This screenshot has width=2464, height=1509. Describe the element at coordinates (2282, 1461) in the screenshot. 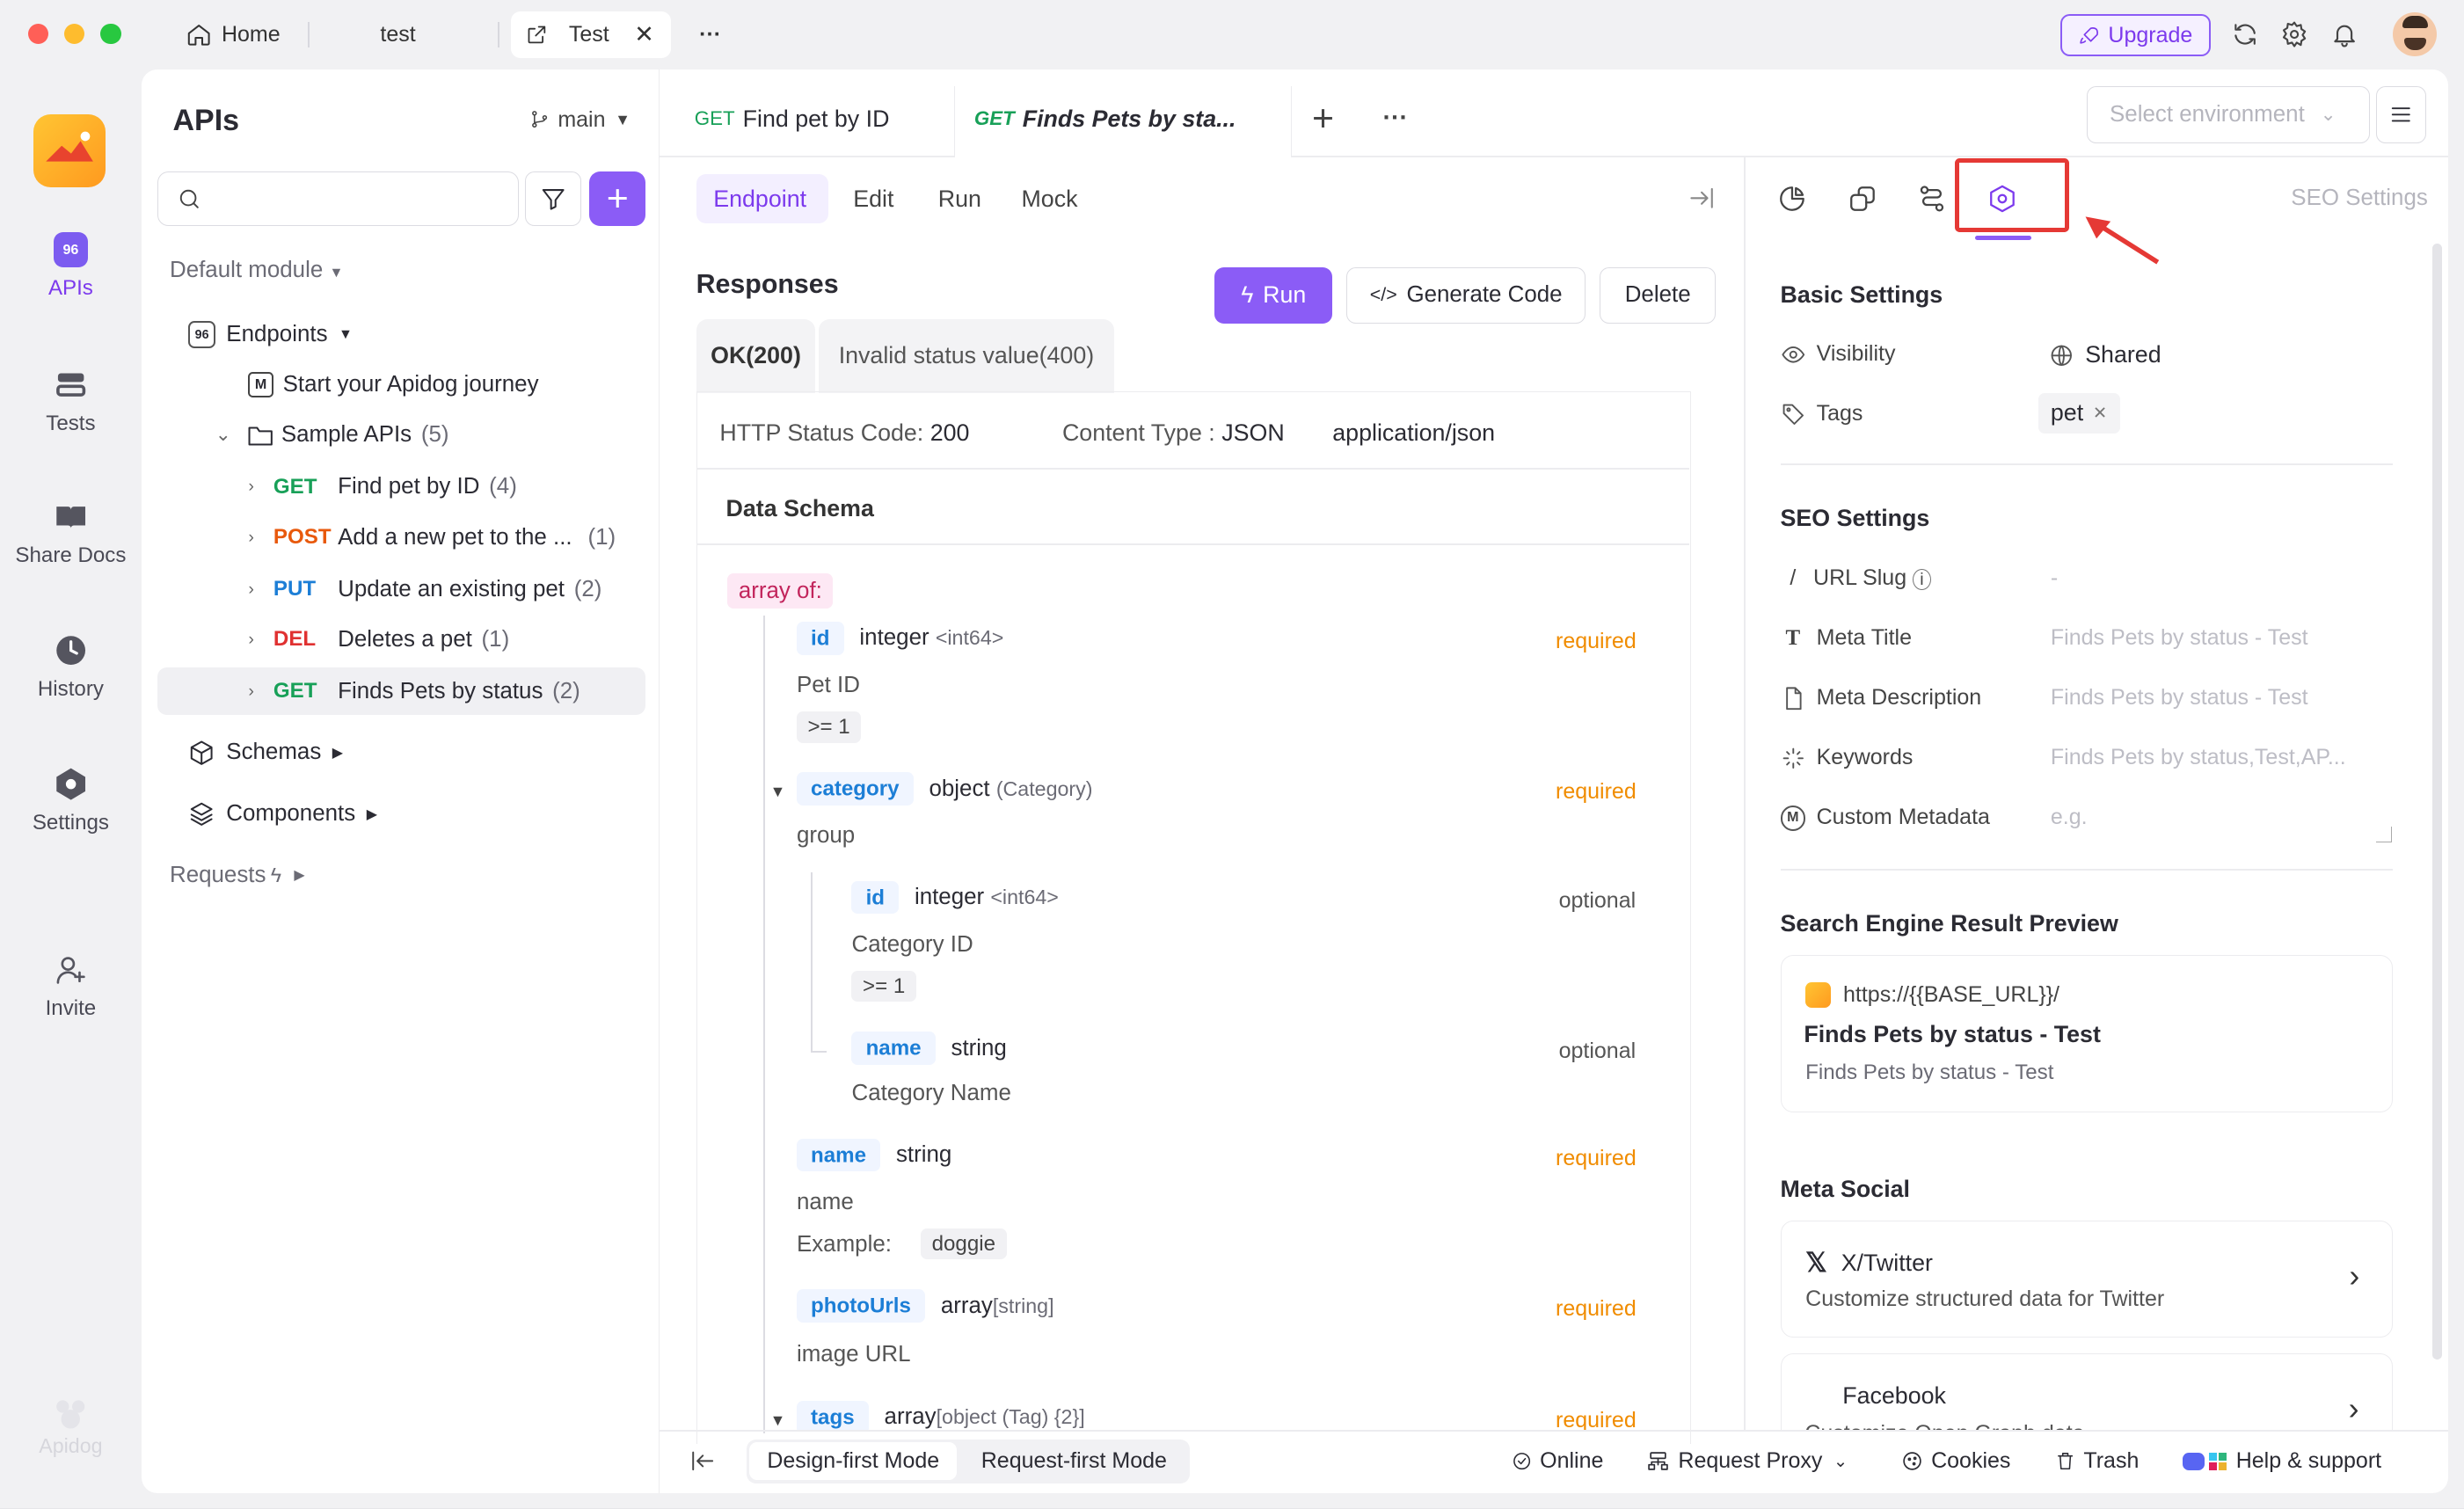

I see `help-support-button: Help & support` at that location.